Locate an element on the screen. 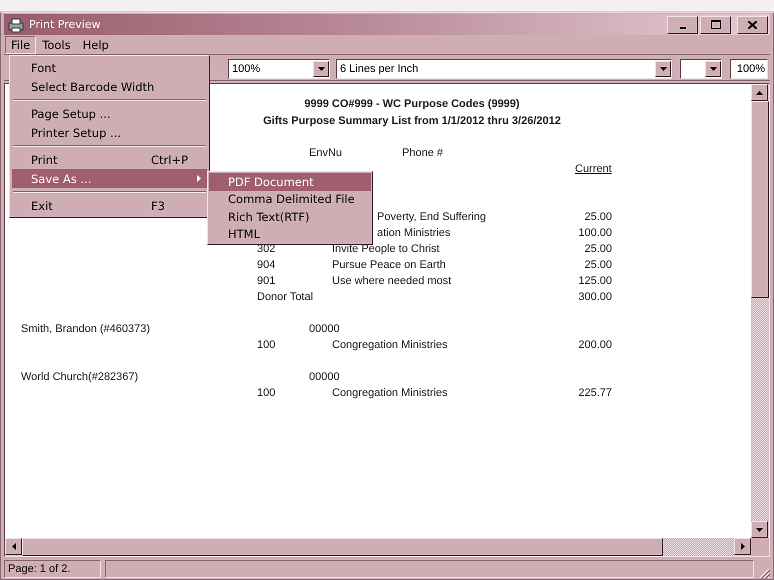  menu-item: PDF Document is located at coordinates (290, 181).